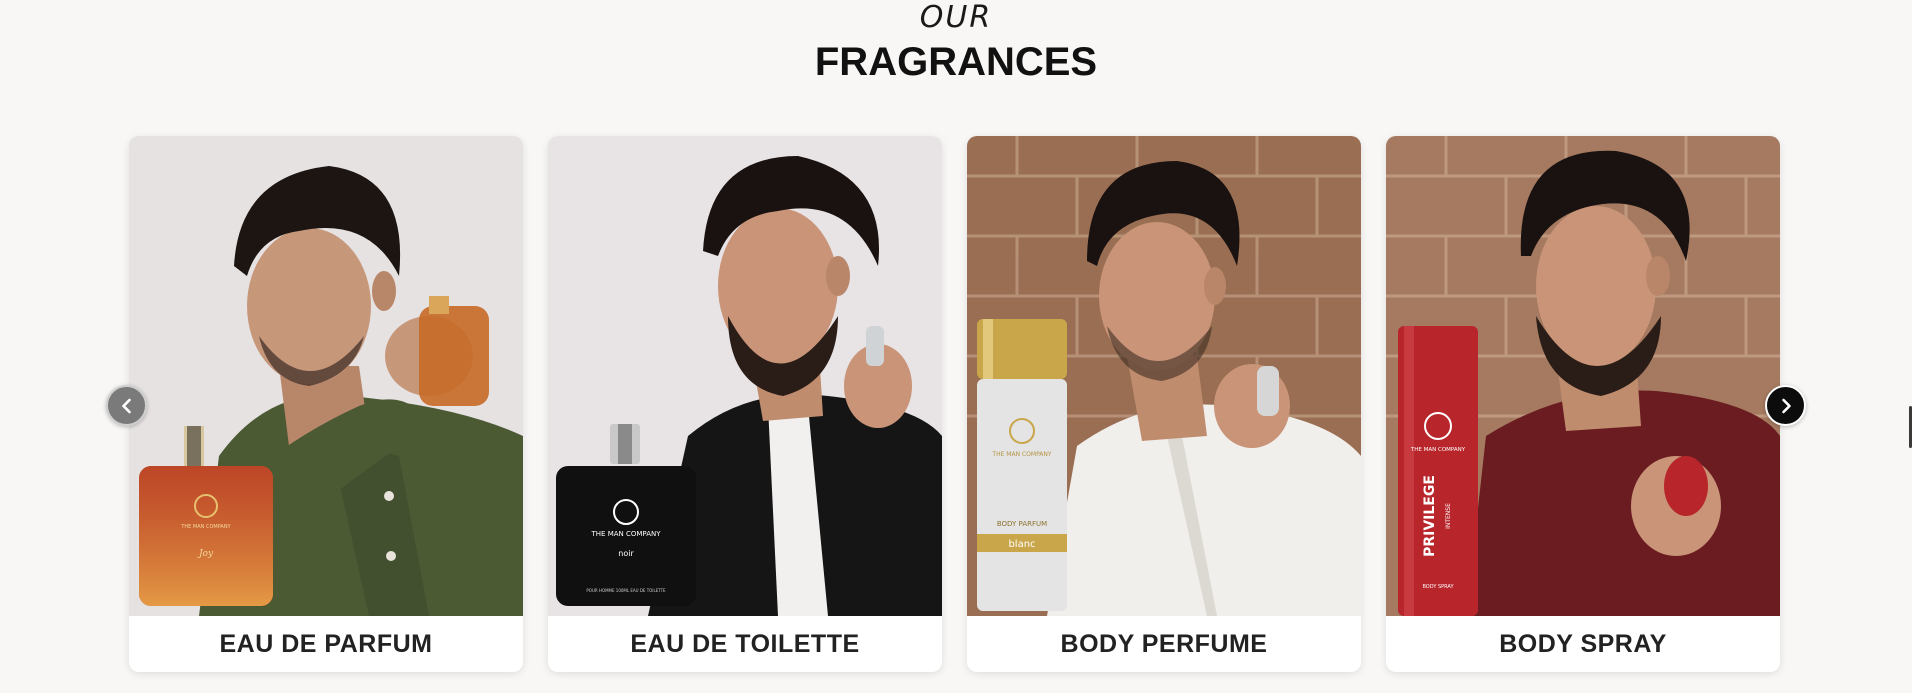  Describe the element at coordinates (626, 553) in the screenshot. I see `bottle-name-text: noir` at that location.